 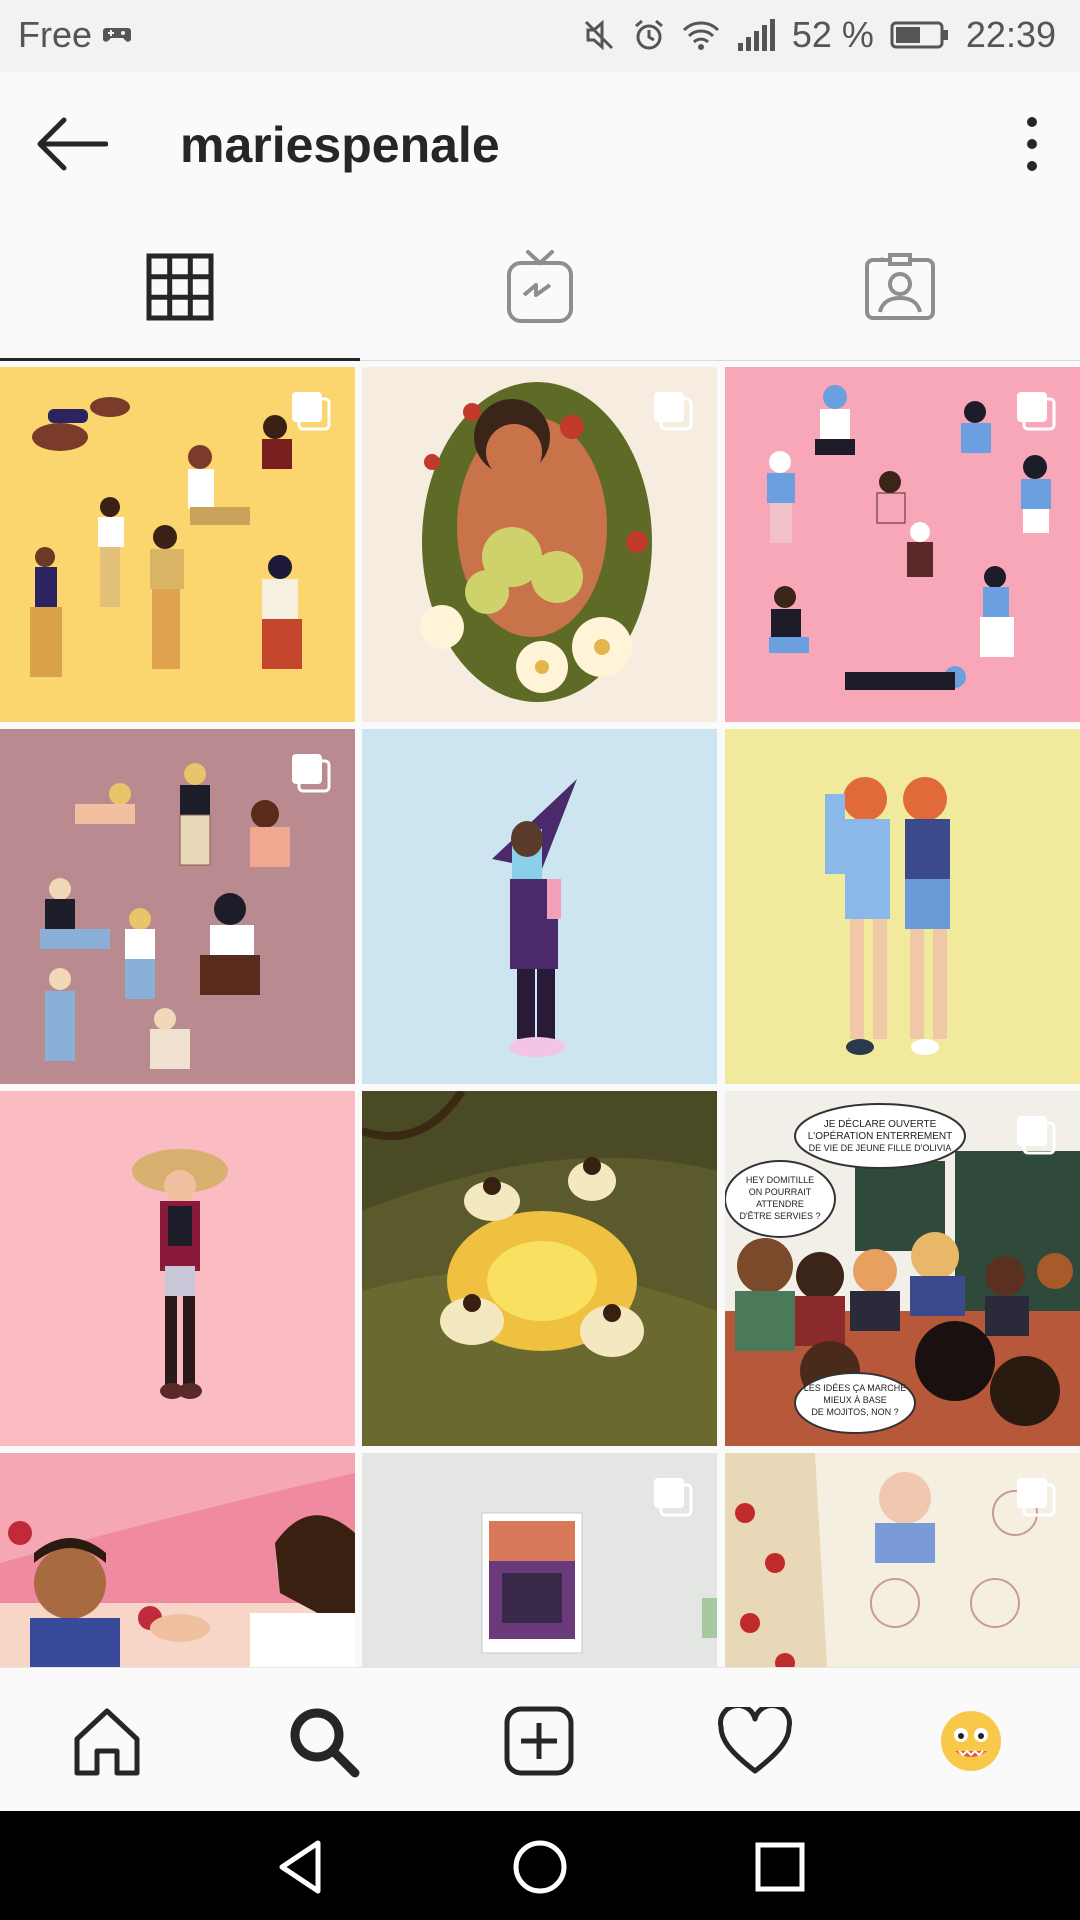 I want to click on profile-header: mariespenale, so click(x=540, y=143).